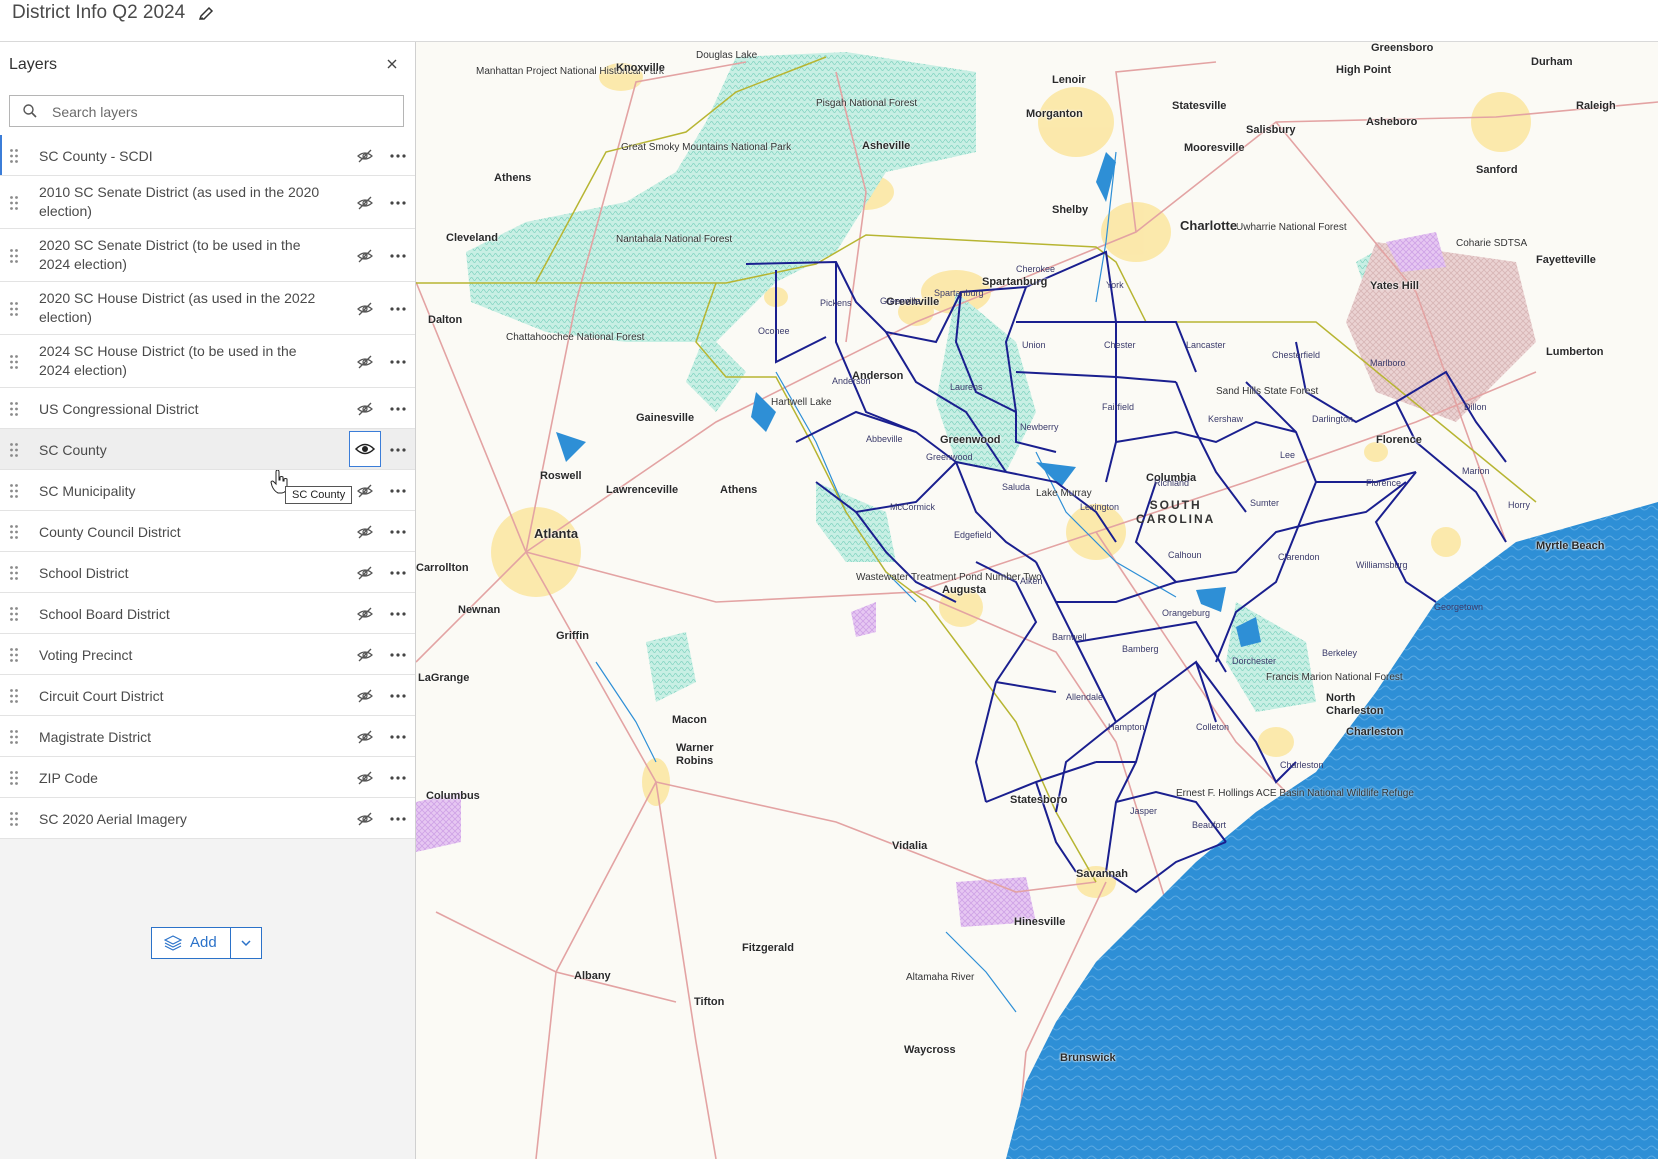 The image size is (1658, 1159). Describe the element at coordinates (912, 507) in the screenshot. I see `county-label-mccormick: McCormick` at that location.